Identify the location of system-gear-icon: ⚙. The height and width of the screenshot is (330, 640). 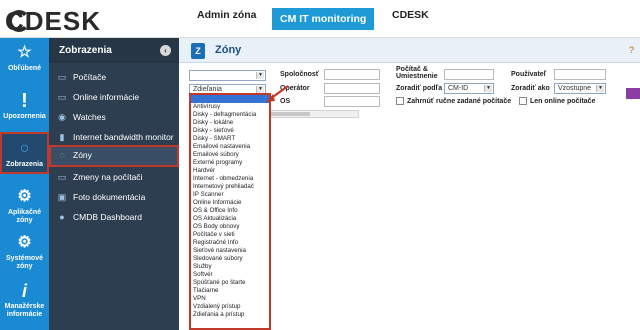
(24, 242).